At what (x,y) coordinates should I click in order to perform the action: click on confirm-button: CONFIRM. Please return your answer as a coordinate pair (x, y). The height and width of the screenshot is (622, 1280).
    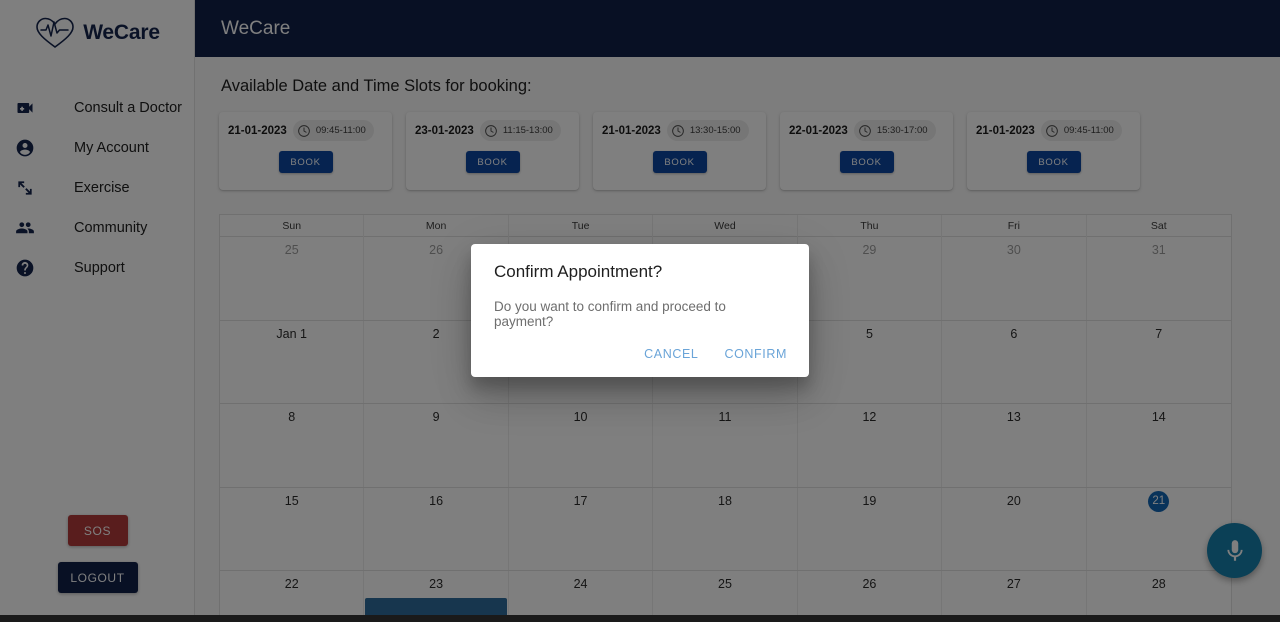
    Looking at the image, I should click on (755, 354).